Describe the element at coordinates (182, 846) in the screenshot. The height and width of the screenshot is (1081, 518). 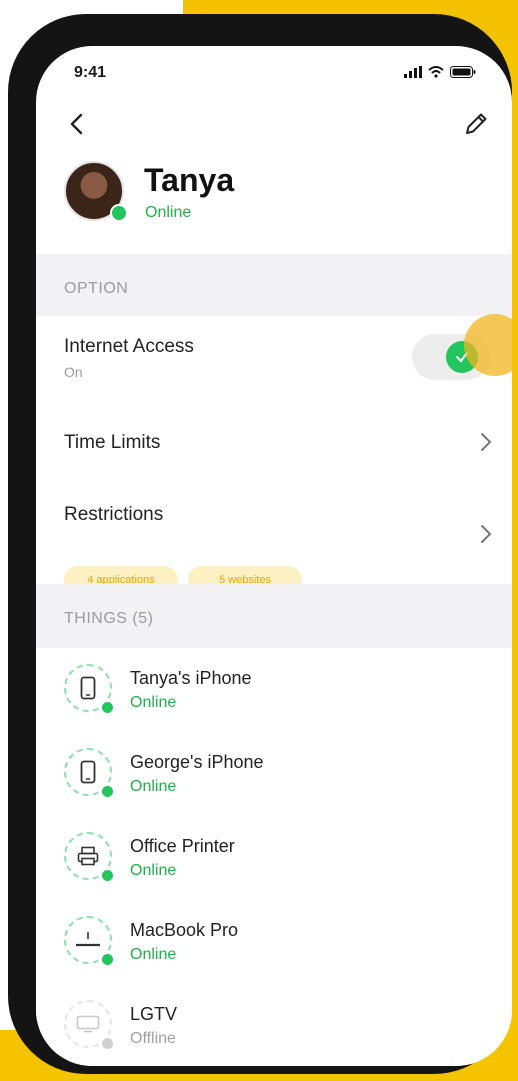
I see `device-name: Office Printer` at that location.